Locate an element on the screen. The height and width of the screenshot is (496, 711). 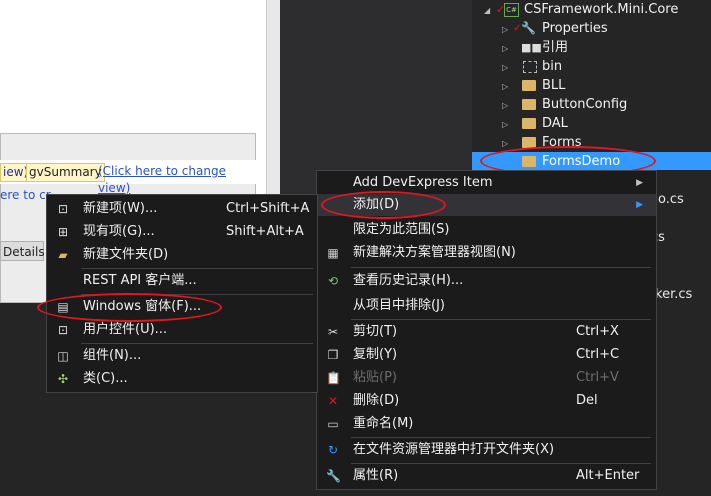
menu-item-properties: 🔧 属性(R) Alt+Enter is located at coordinates (486, 476).